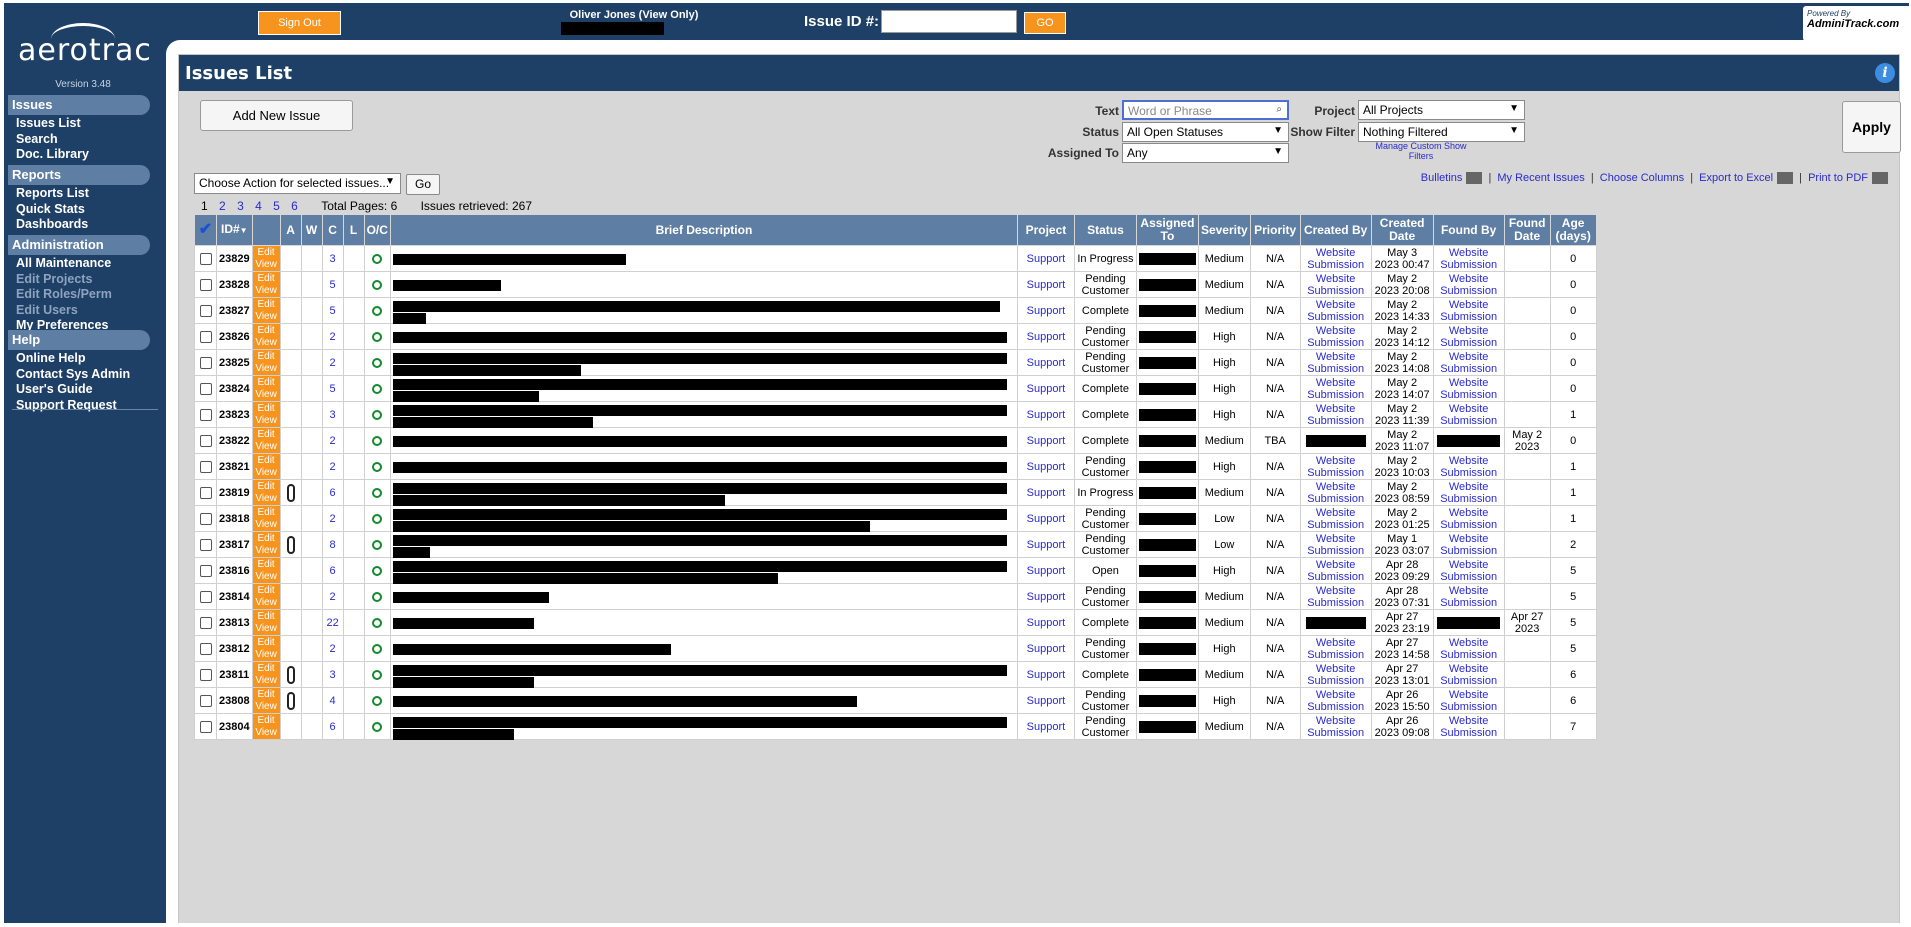  What do you see at coordinates (311, 230) in the screenshot?
I see `col-header-w: W` at bounding box center [311, 230].